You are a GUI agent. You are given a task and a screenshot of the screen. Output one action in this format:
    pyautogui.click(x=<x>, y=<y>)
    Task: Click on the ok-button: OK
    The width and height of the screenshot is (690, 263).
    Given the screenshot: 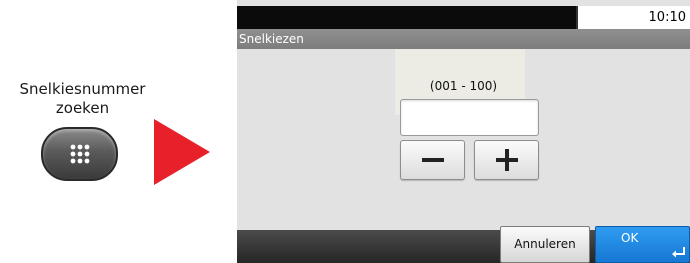 What is the action you would take?
    pyautogui.click(x=642, y=244)
    